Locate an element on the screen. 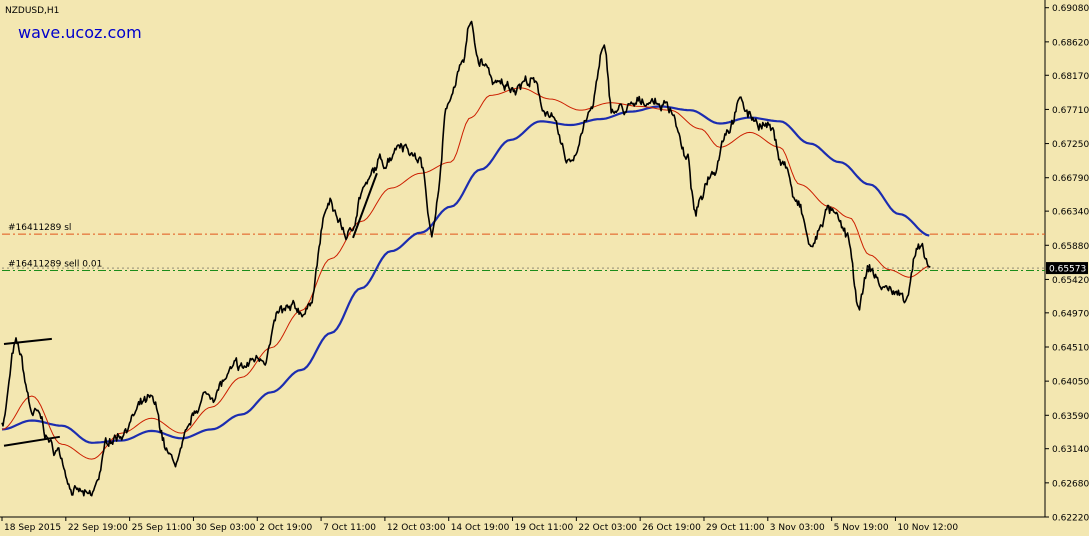 The image size is (1089, 536). x-tick-label: 18 Sep 2015 is located at coordinates (32, 528).